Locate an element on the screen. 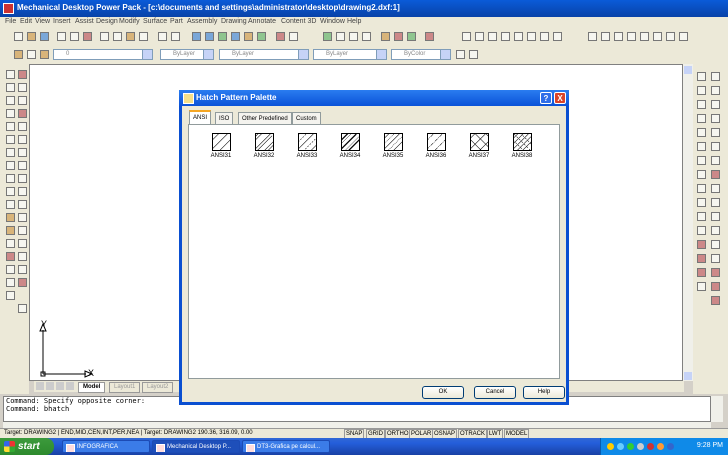 This screenshot has width=728, height=455. toolbar-icon-b is located at coordinates (209, 36).